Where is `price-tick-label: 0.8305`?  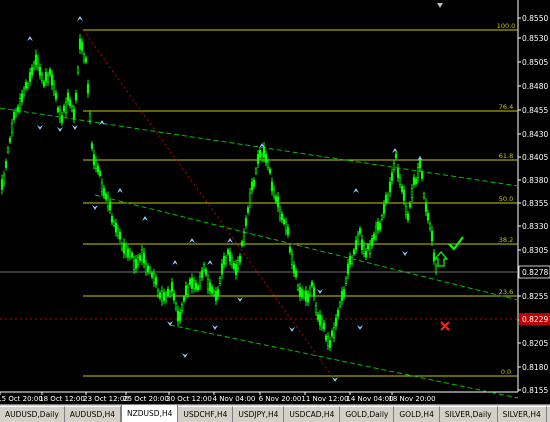 price-tick-label: 0.8305 is located at coordinates (535, 250).